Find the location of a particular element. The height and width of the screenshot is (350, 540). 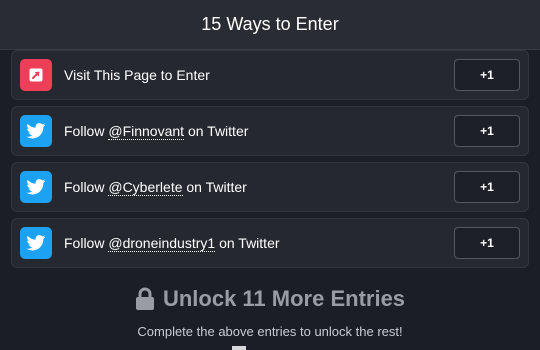

partial-element is located at coordinates (239, 348).